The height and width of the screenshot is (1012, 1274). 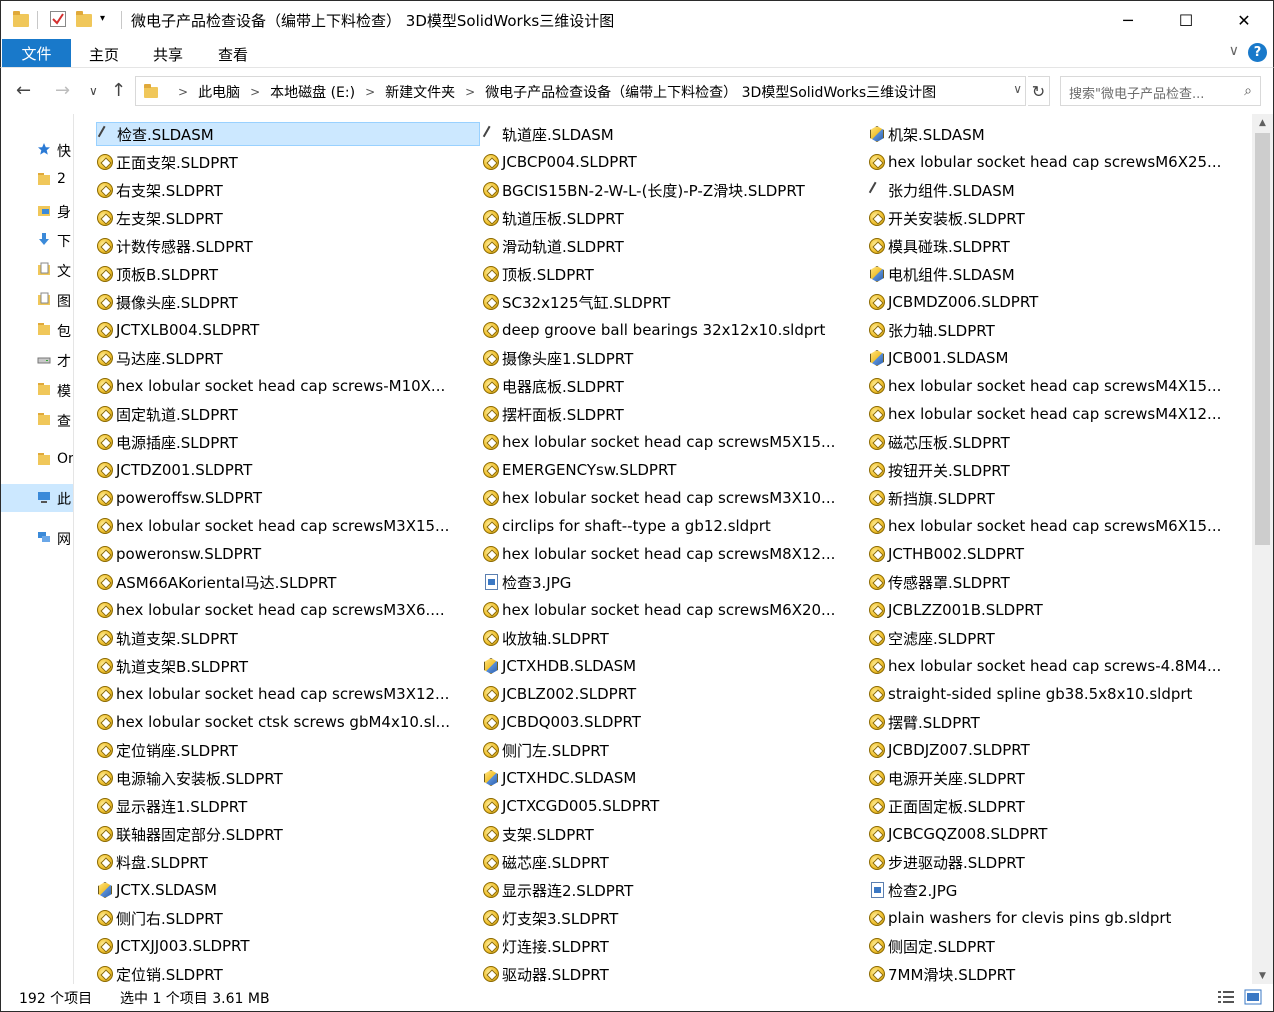 What do you see at coordinates (159, 358) in the screenshot?
I see `file-item: 马达座.SLDPRT` at bounding box center [159, 358].